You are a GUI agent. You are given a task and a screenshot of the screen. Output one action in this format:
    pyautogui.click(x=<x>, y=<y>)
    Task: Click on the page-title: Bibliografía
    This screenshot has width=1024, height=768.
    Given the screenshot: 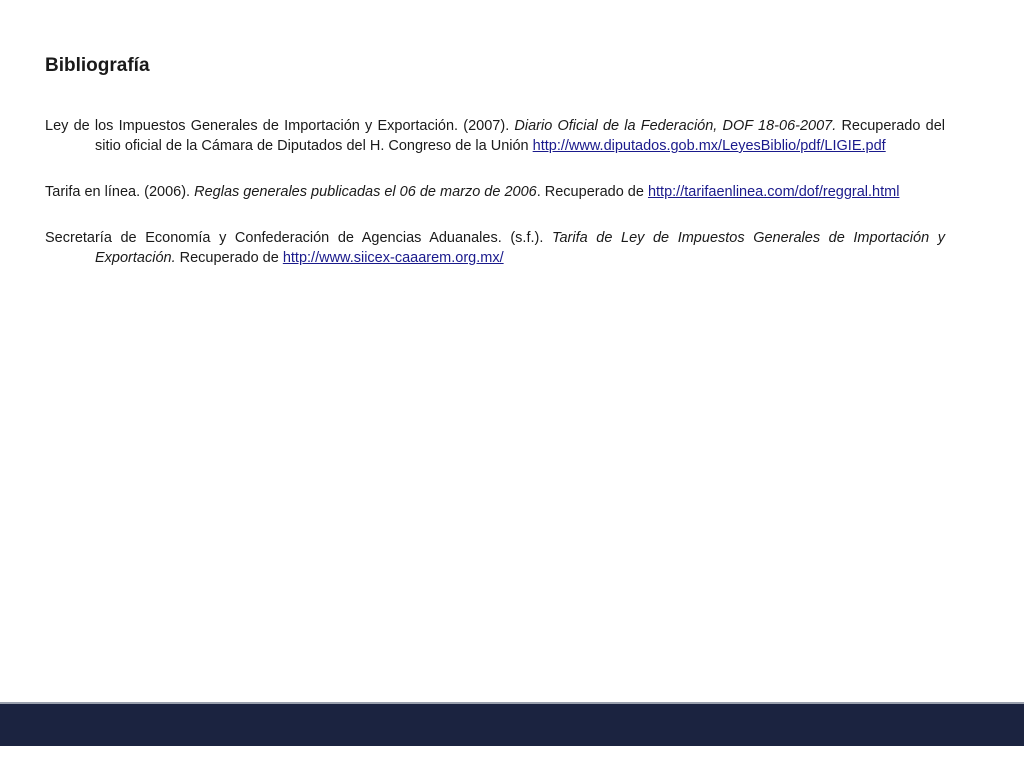 What is the action you would take?
    pyautogui.click(x=97, y=65)
    